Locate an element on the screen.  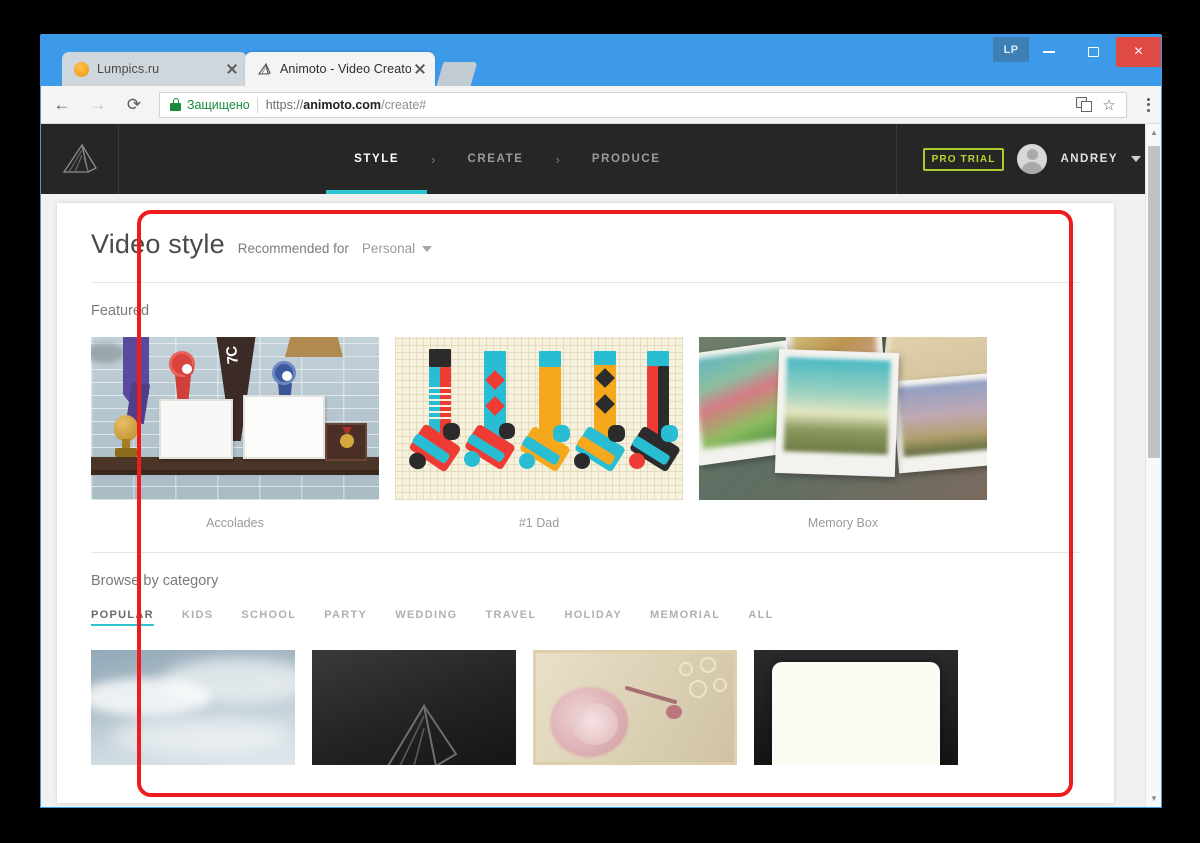
category-templates-grid is located at coordinates (585, 707).